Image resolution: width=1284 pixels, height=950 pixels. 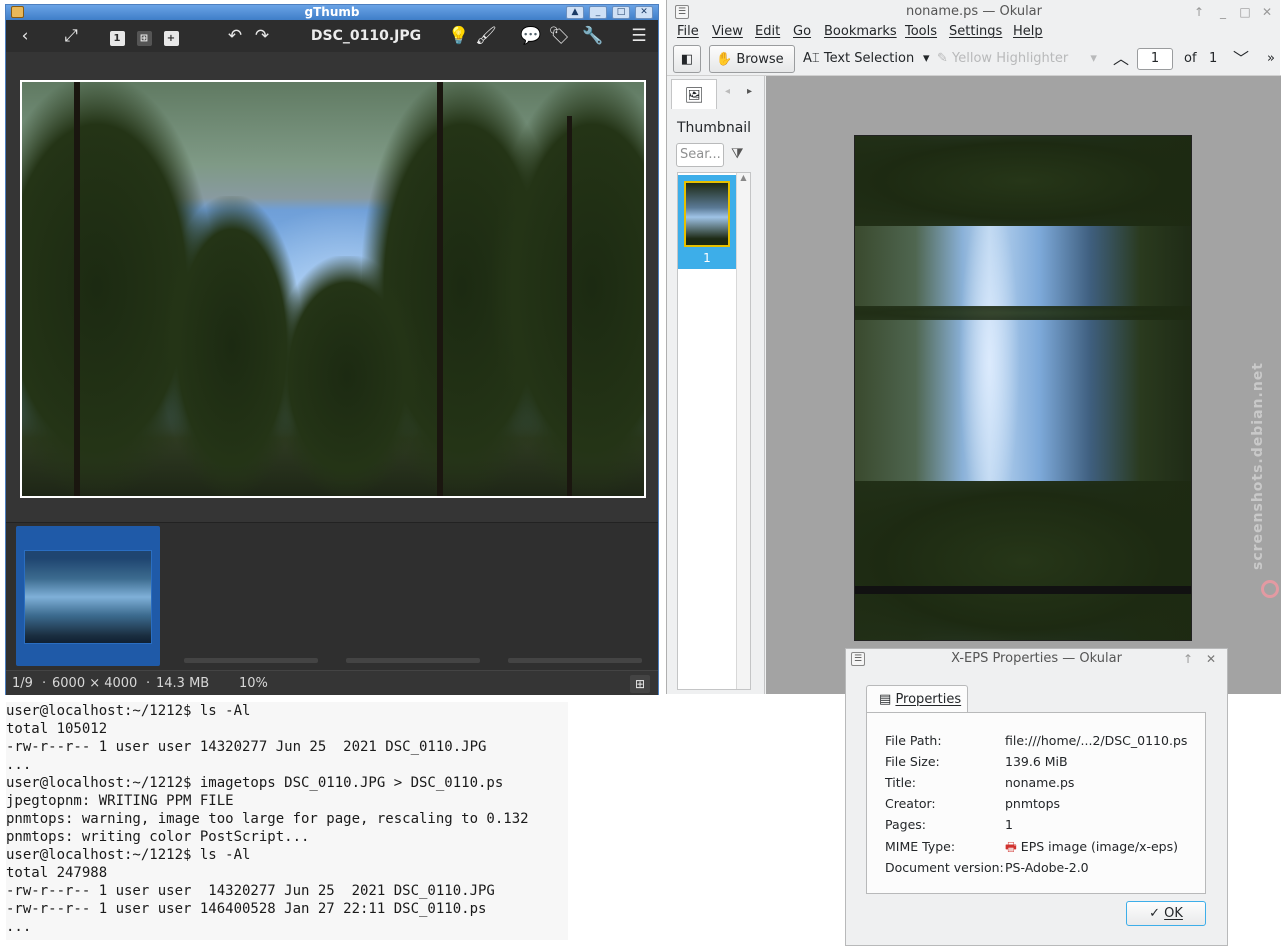 I want to click on file-path-value: file:///home/...2/DSC_0110.ps, so click(x=1096, y=740).